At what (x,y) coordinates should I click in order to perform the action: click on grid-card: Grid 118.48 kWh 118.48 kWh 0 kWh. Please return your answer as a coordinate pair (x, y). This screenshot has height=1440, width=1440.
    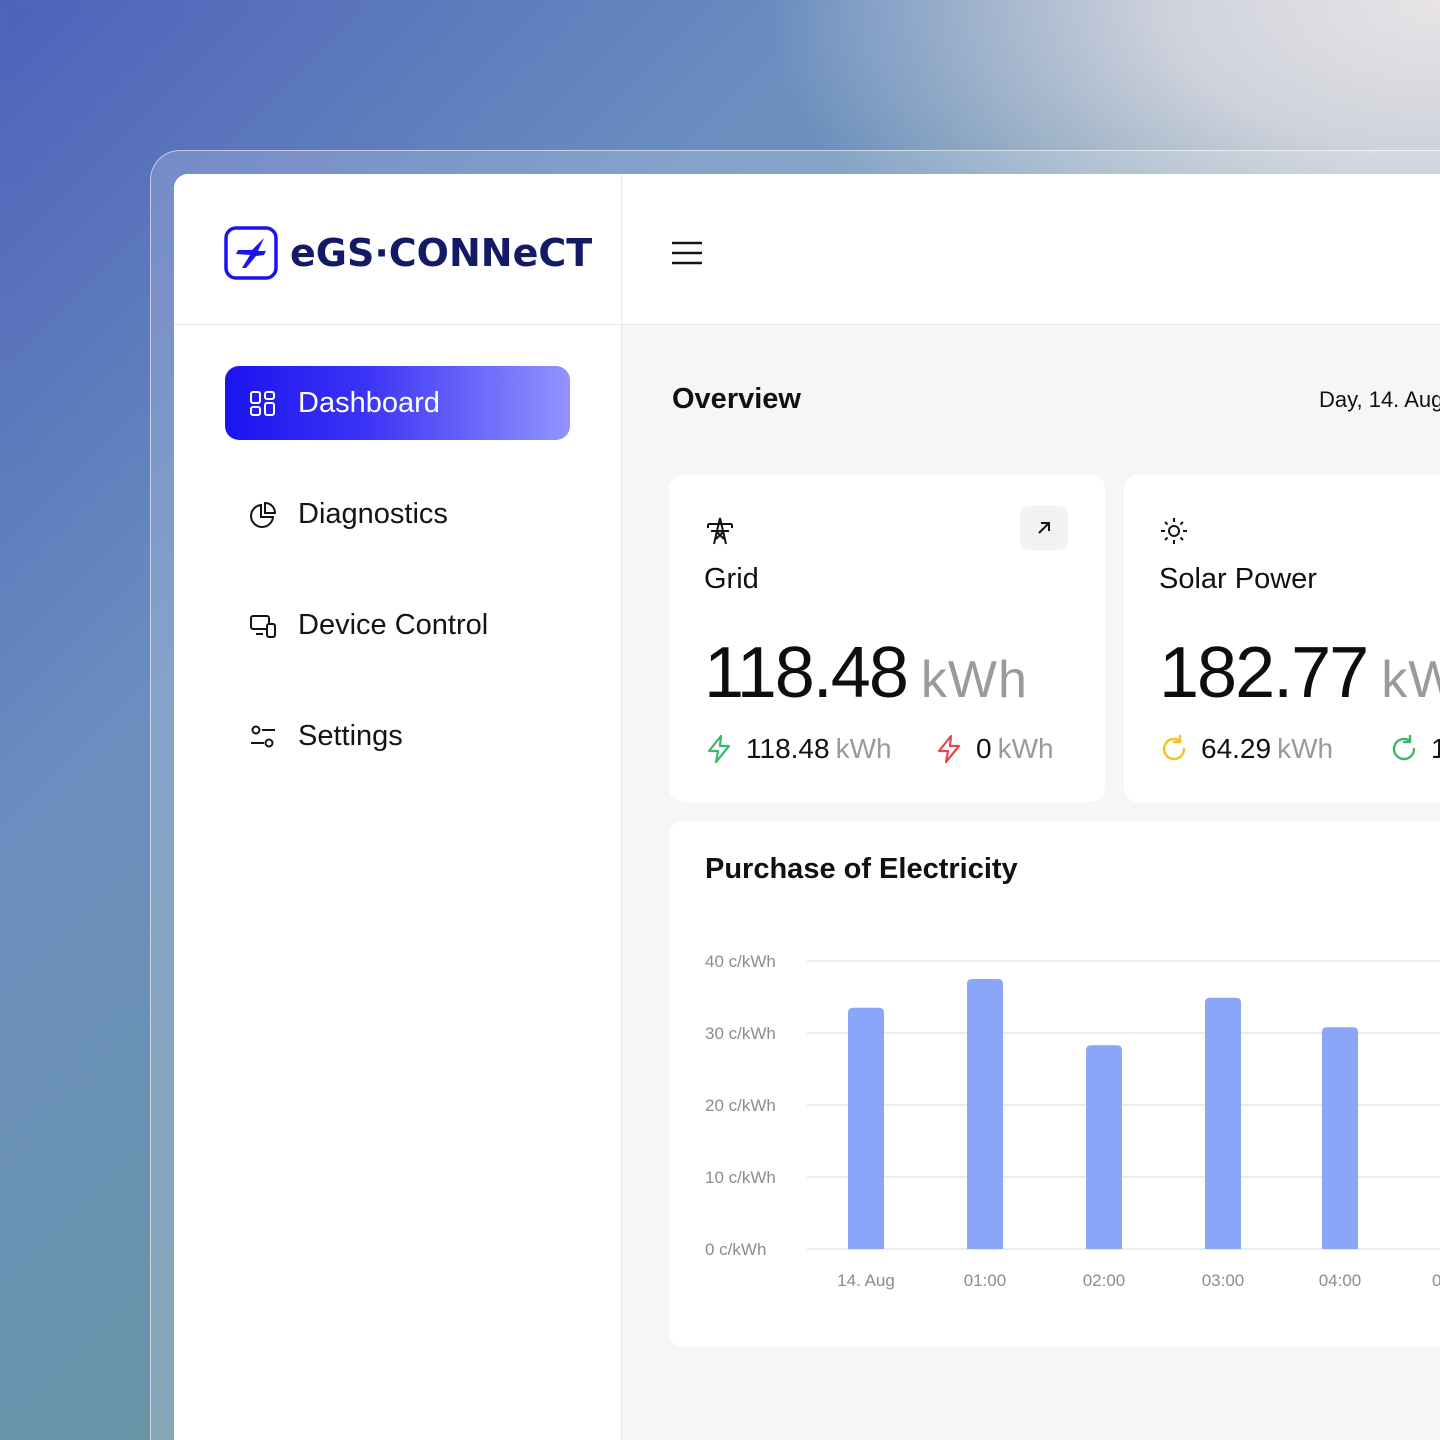
    Looking at the image, I should click on (887, 638).